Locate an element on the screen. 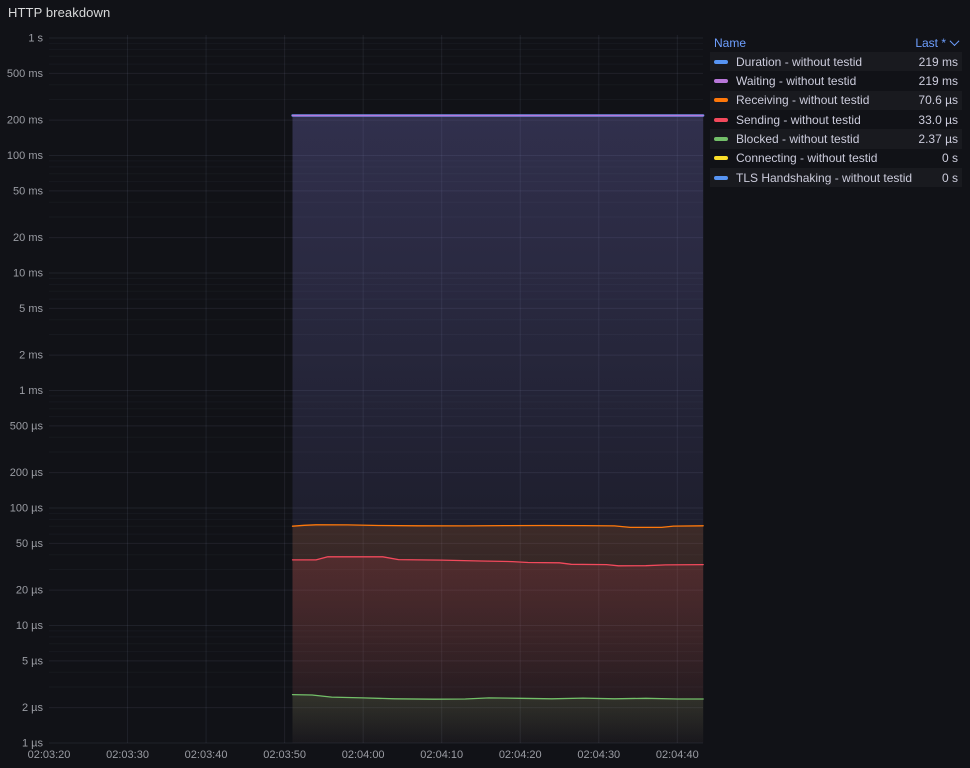 This screenshot has width=970, height=768. y-tick-label: 200 ms is located at coordinates (25, 121).